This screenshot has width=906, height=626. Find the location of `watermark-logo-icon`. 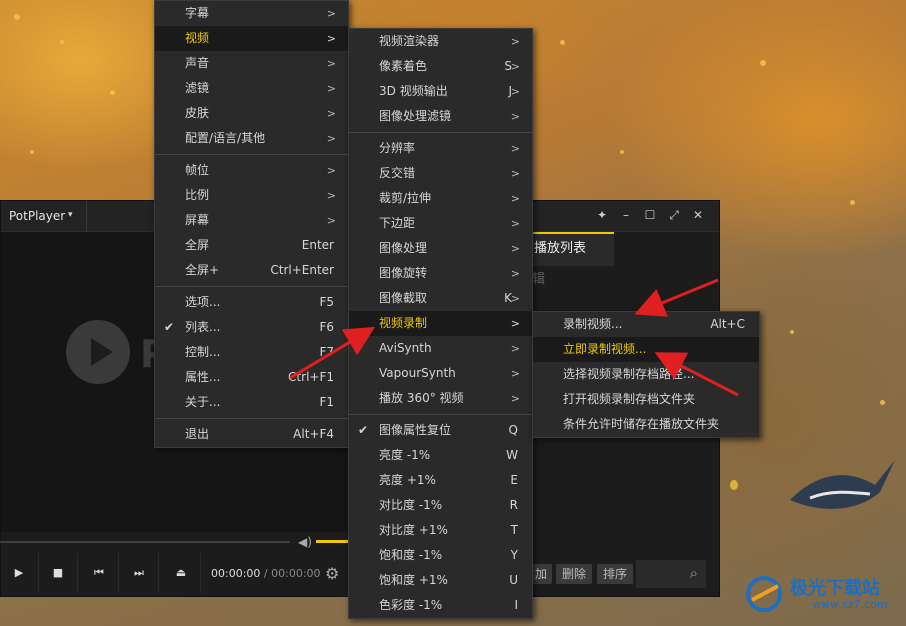

watermark-logo-icon is located at coordinates (764, 594).